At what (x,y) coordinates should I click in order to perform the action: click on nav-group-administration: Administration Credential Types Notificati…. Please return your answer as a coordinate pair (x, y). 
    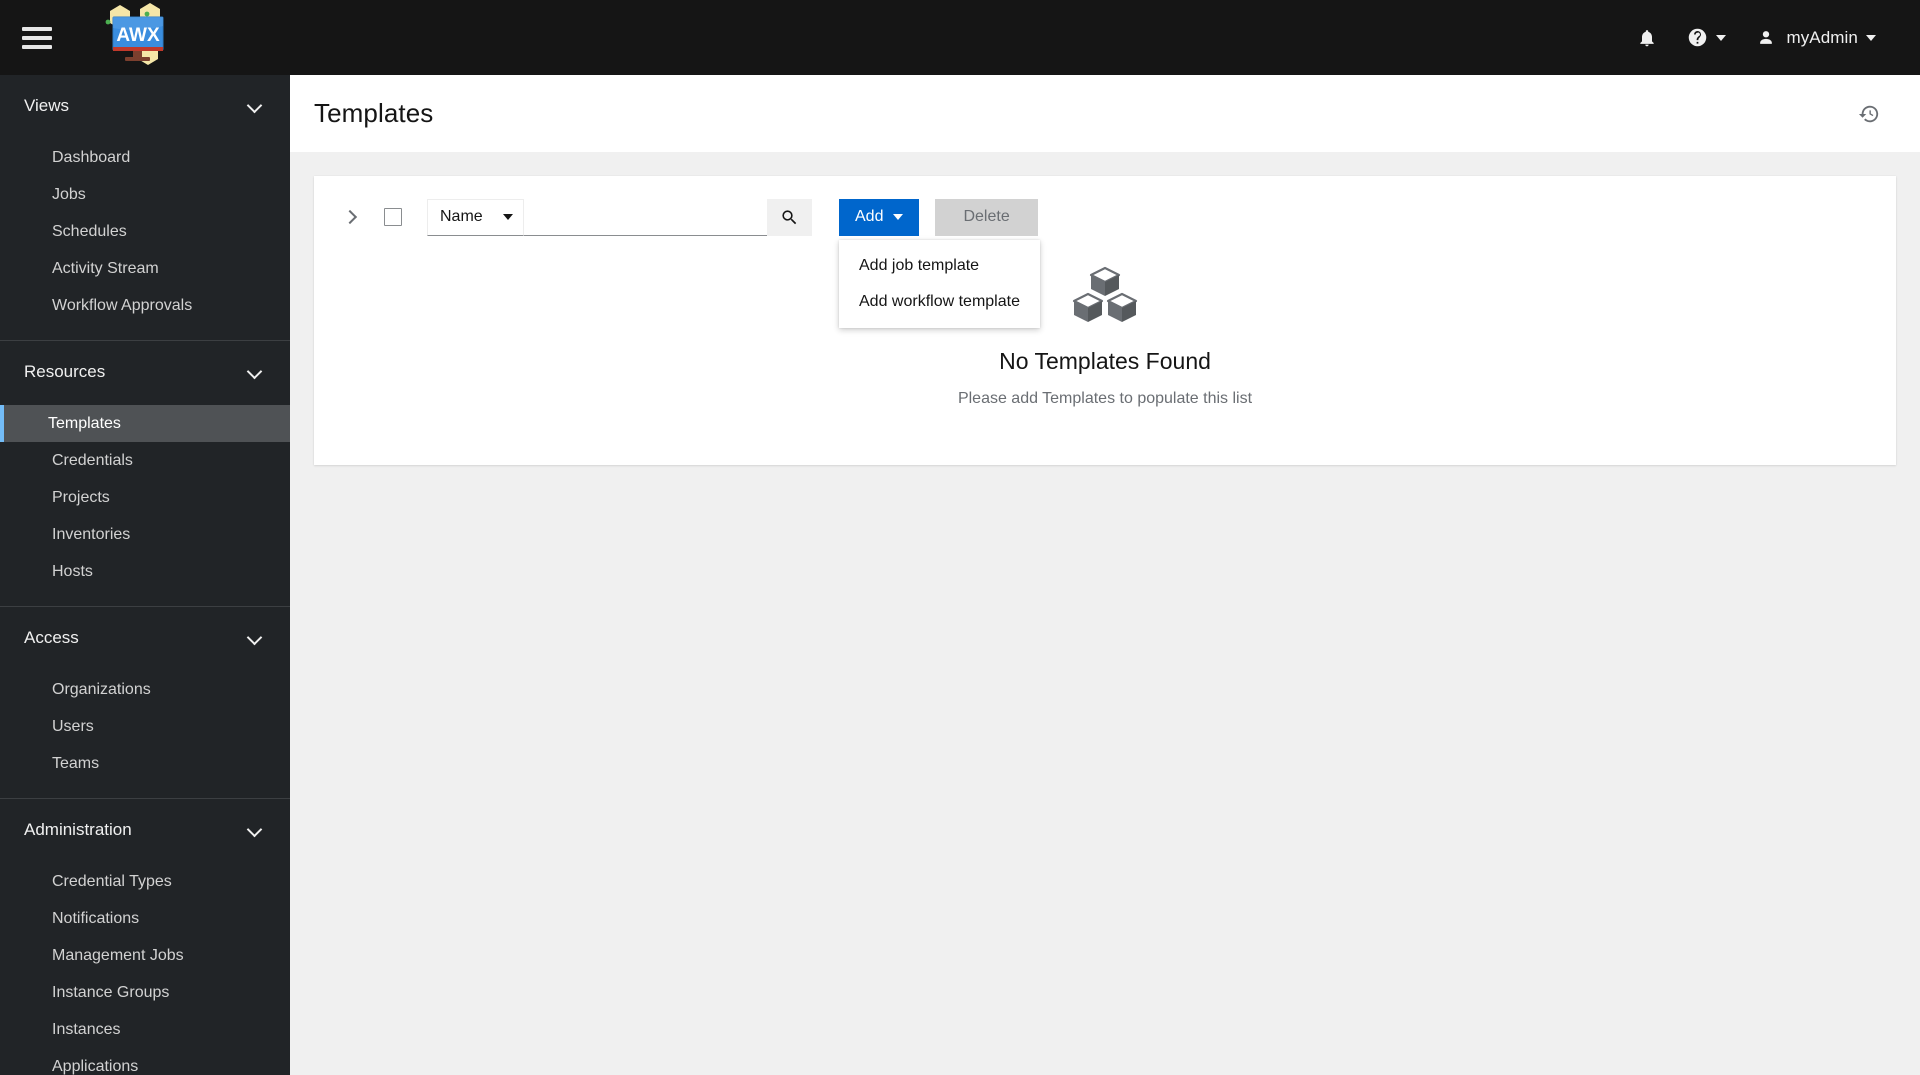
    Looking at the image, I should click on (145, 936).